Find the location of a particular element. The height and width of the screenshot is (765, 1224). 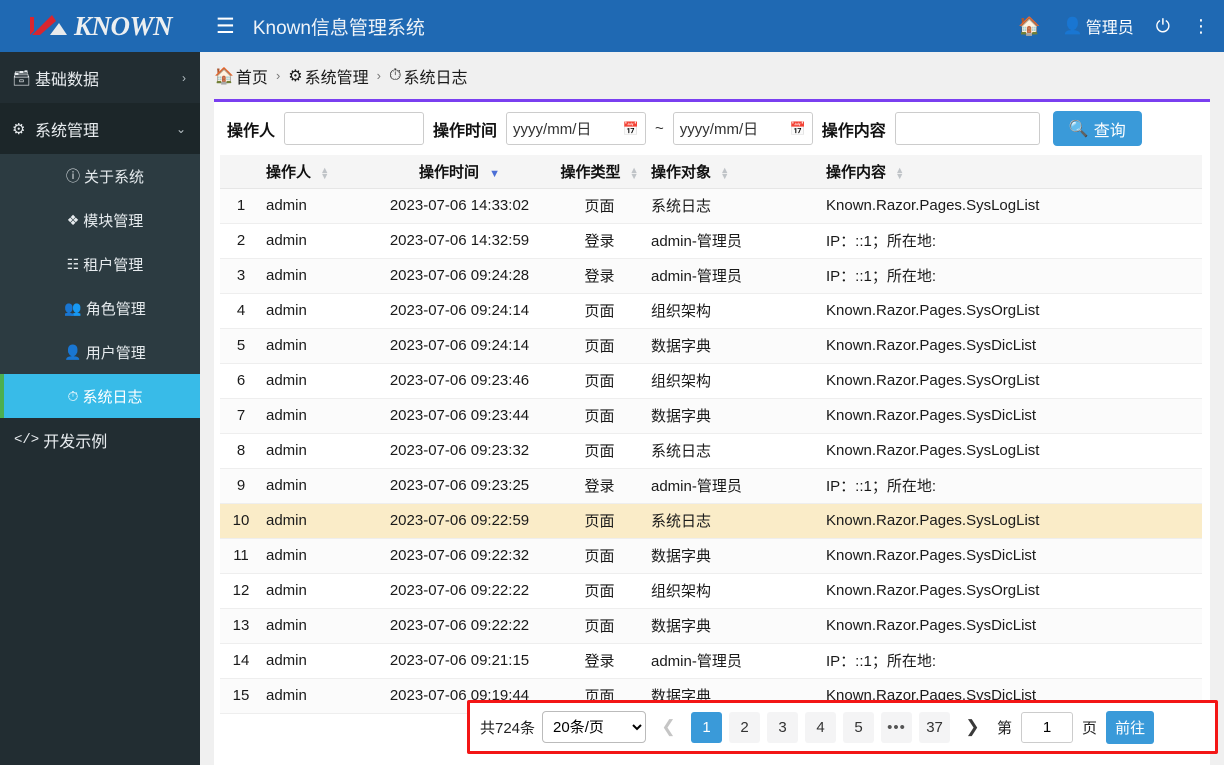

date-to-input: yyyy/mm/日 📅 is located at coordinates (742, 128).